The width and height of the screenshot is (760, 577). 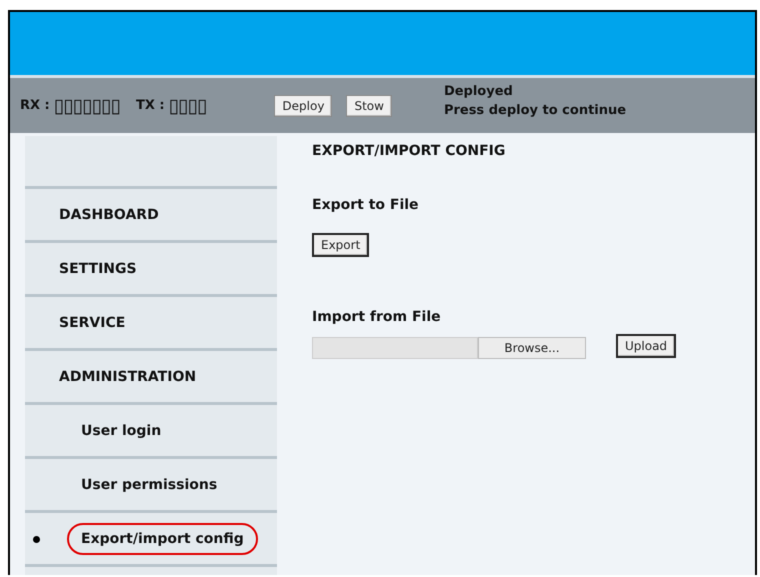 I want to click on stow-button: Stow, so click(x=369, y=105).